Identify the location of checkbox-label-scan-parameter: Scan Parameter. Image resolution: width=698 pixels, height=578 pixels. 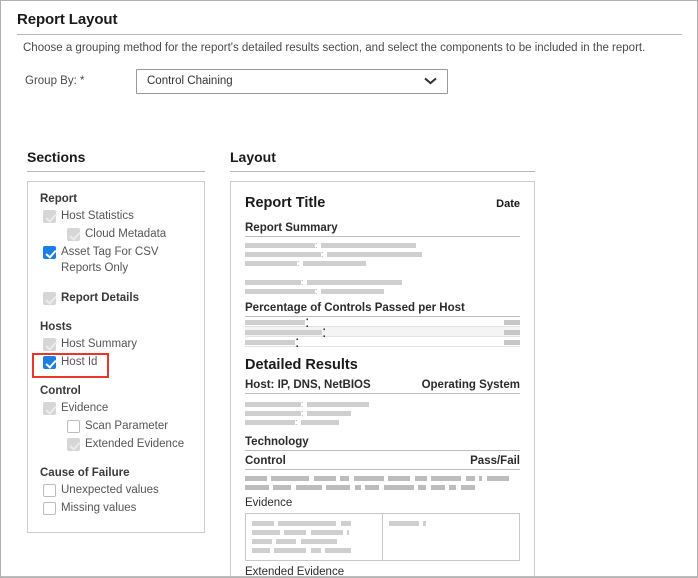
(127, 426).